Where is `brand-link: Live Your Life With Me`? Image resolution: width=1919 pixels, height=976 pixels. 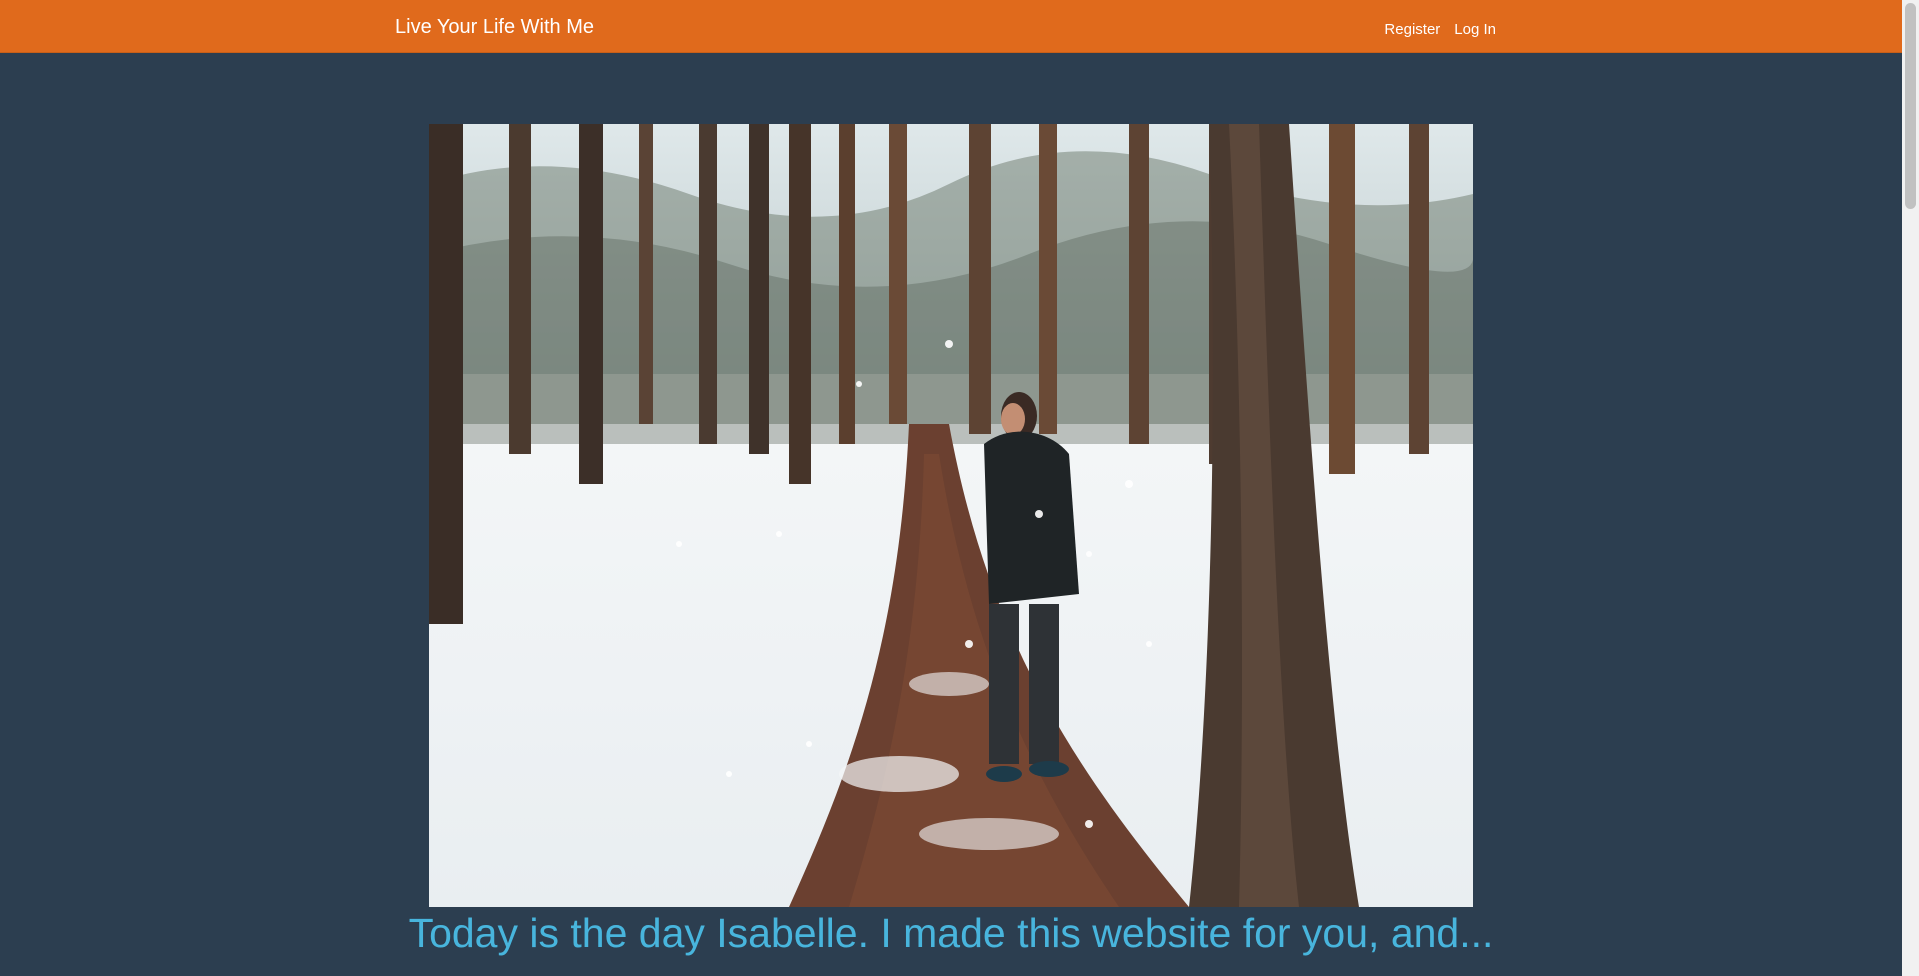 brand-link: Live Your Life With Me is located at coordinates (494, 27).